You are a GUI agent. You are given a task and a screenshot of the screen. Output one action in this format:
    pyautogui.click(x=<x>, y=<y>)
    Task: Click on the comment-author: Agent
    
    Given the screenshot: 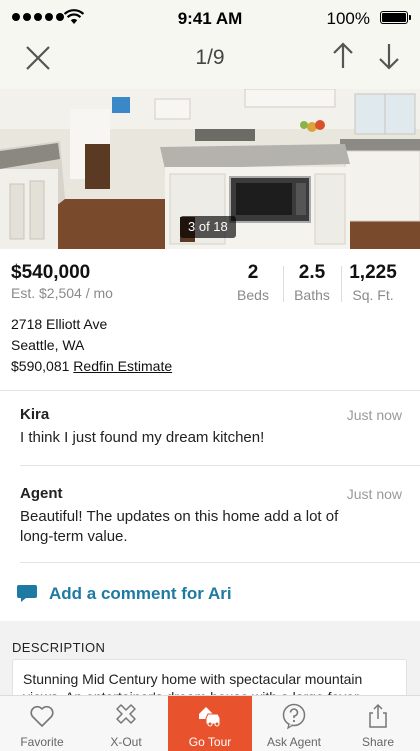 What is the action you would take?
    pyautogui.click(x=41, y=493)
    